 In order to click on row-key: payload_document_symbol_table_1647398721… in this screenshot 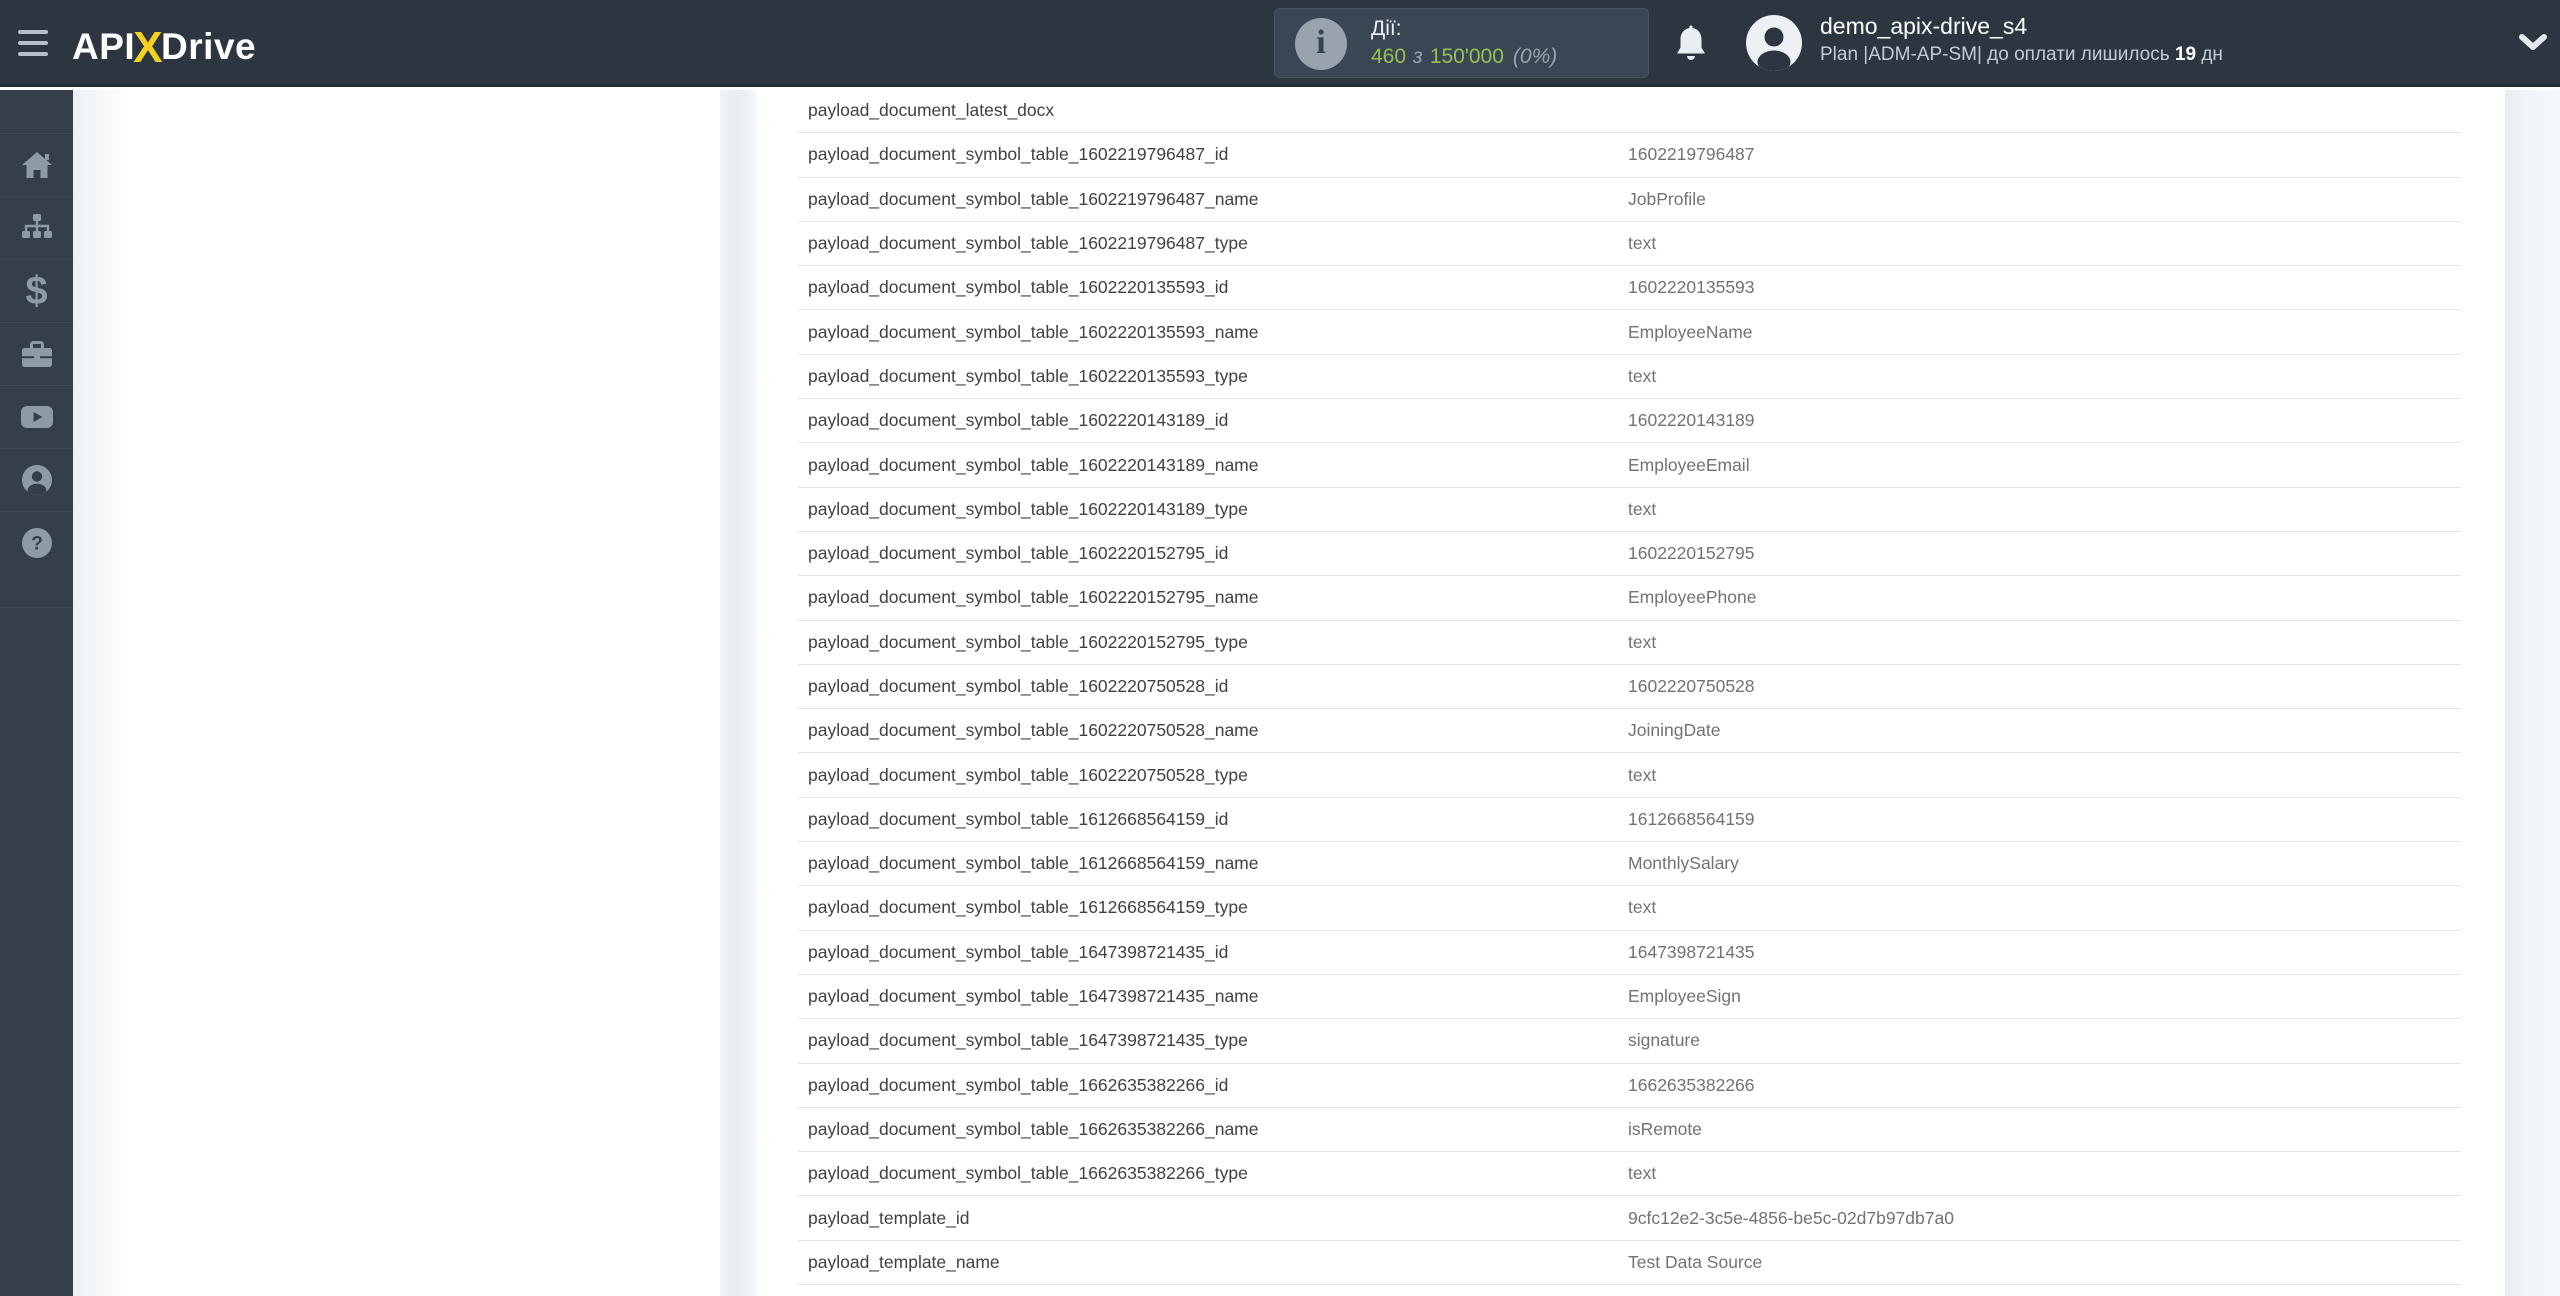, I will do `click(1033, 996)`.